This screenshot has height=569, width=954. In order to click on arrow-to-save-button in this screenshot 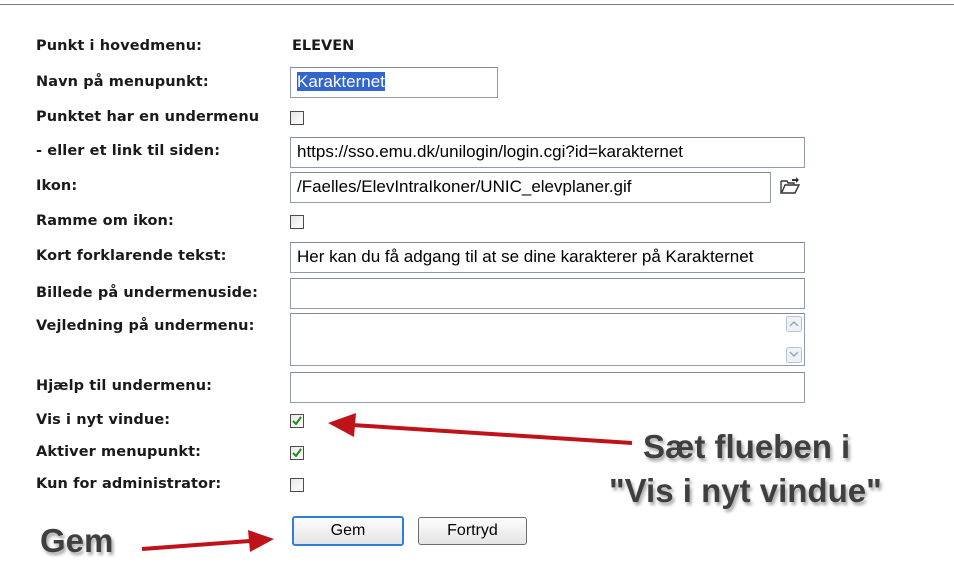, I will do `click(207, 541)`.